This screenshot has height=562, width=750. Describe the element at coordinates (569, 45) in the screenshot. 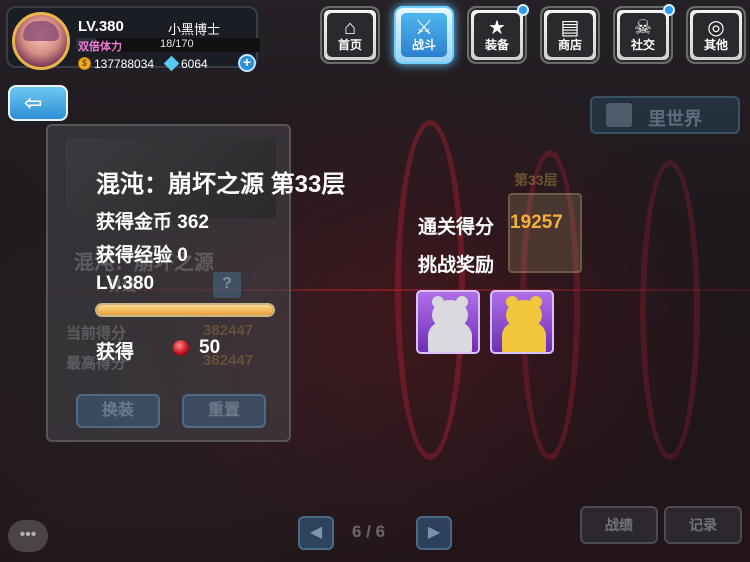

I see `nav-label: 商店` at that location.